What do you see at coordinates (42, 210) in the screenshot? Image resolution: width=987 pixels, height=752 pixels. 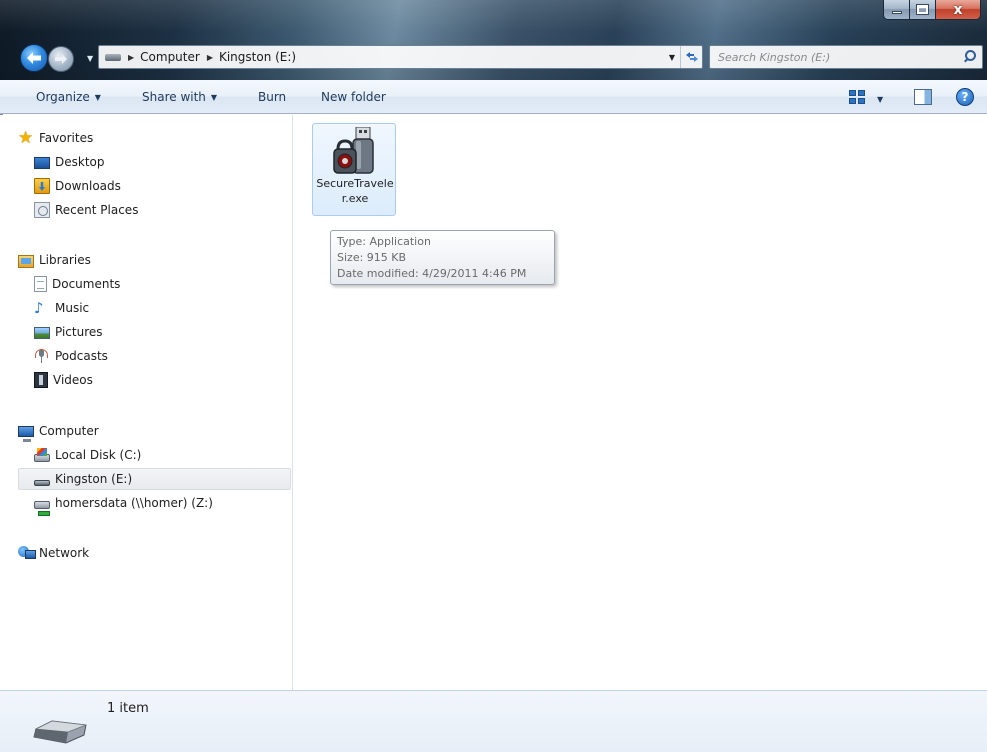 I see `recent-places-icon` at bounding box center [42, 210].